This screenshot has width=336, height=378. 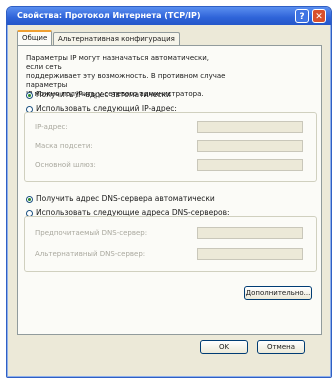 I want to click on preferred-dns-label: Предпочитаемый DNS-сервер:, so click(x=91, y=233).